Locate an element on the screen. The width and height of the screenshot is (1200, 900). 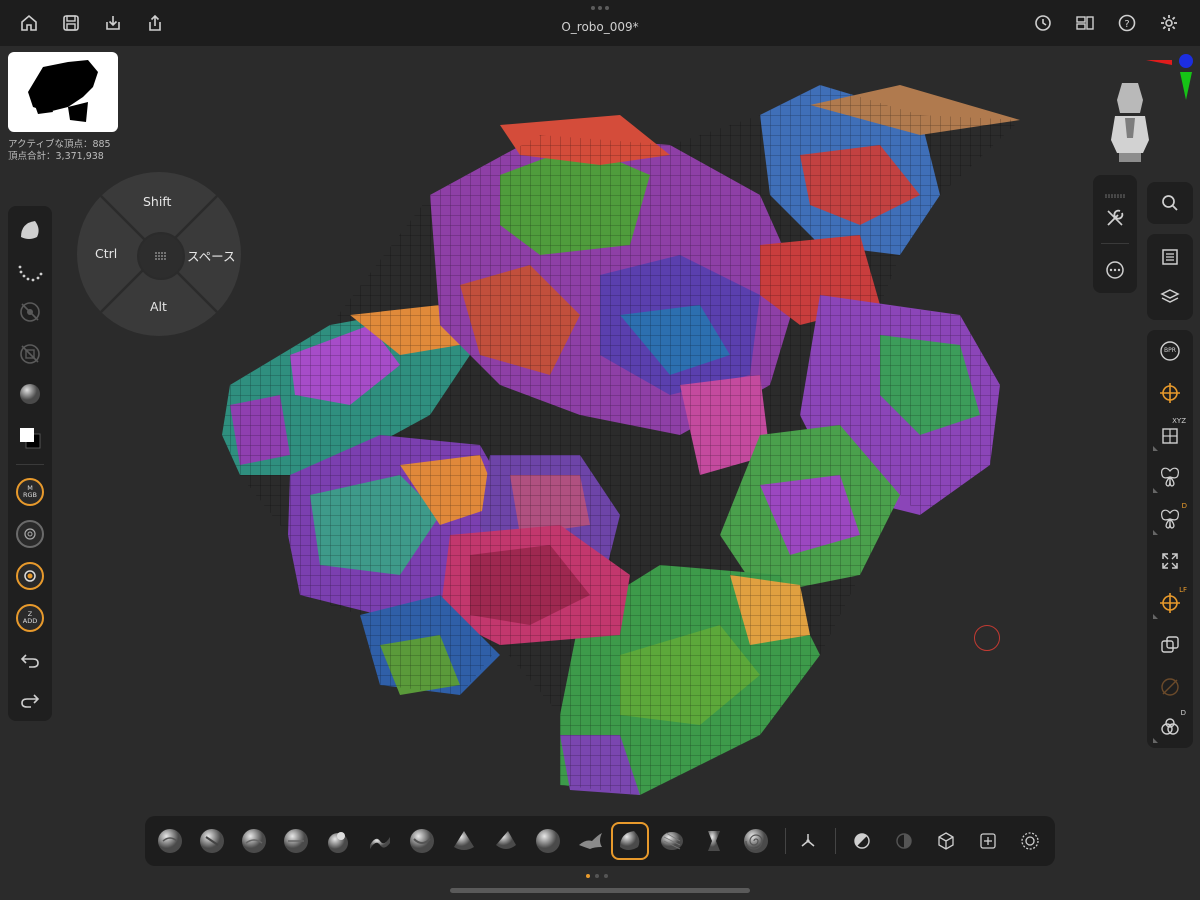
brush-cursor is located at coordinates (987, 638).